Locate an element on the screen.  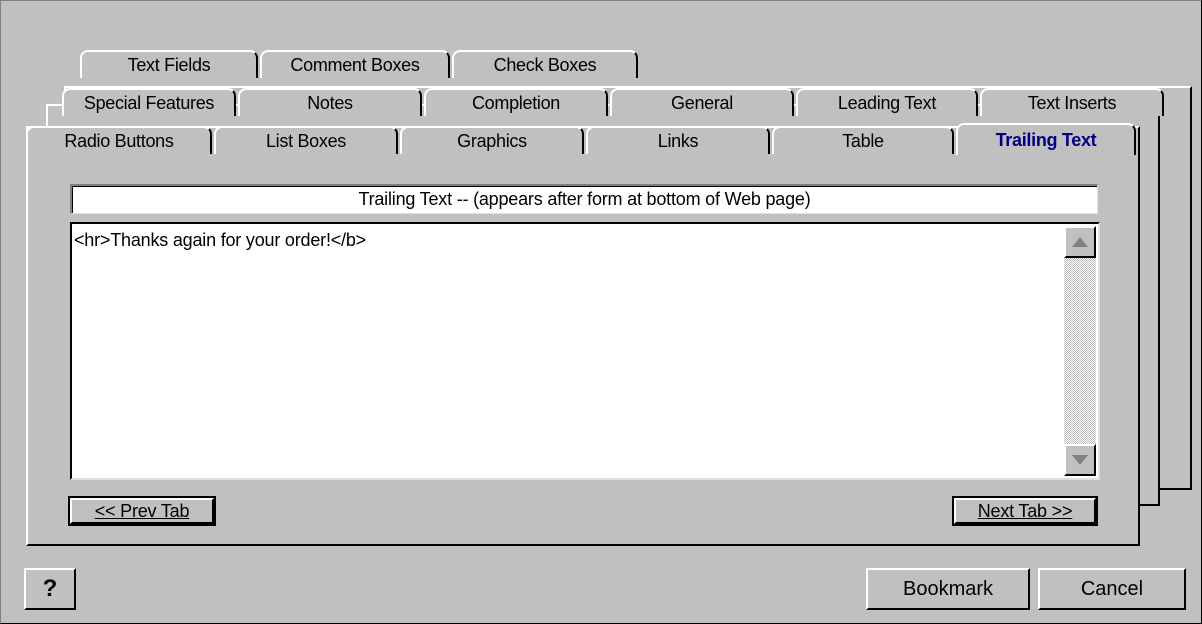
tab-table: Table is located at coordinates (863, 140).